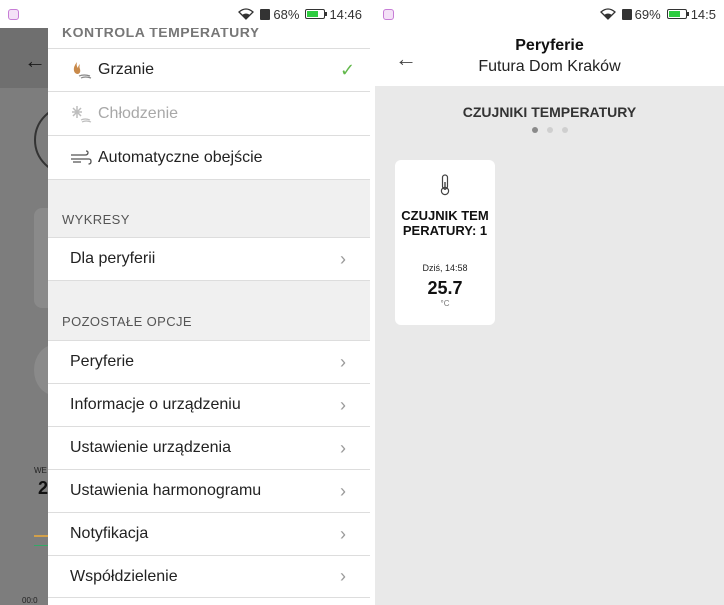 This screenshot has width=724, height=605. Describe the element at coordinates (209, 447) in the screenshot. I see `menu-item-device-settings: Ustawienie urządzenia ›` at that location.